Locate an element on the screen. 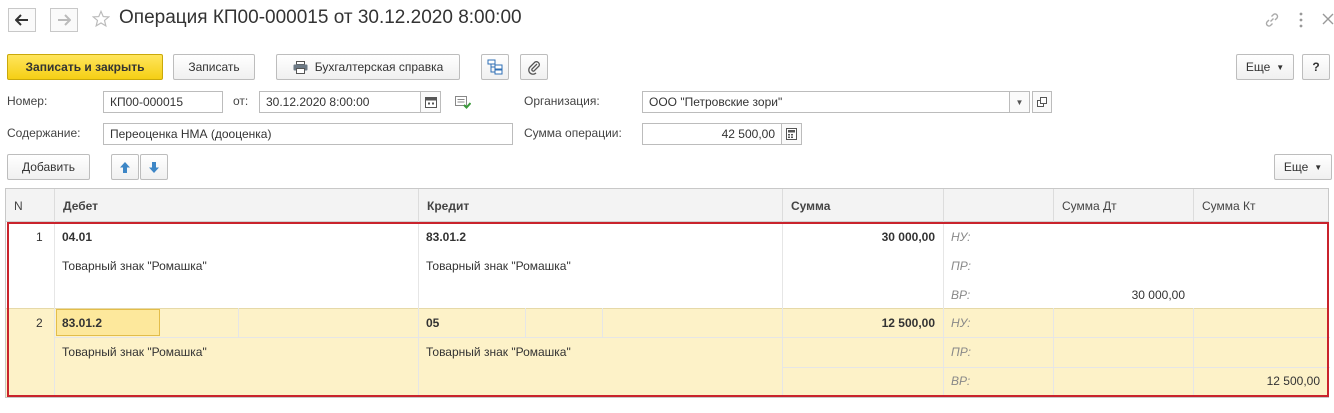 This screenshot has height=413, width=1334. add-row-label: Добавить is located at coordinates (48, 167).